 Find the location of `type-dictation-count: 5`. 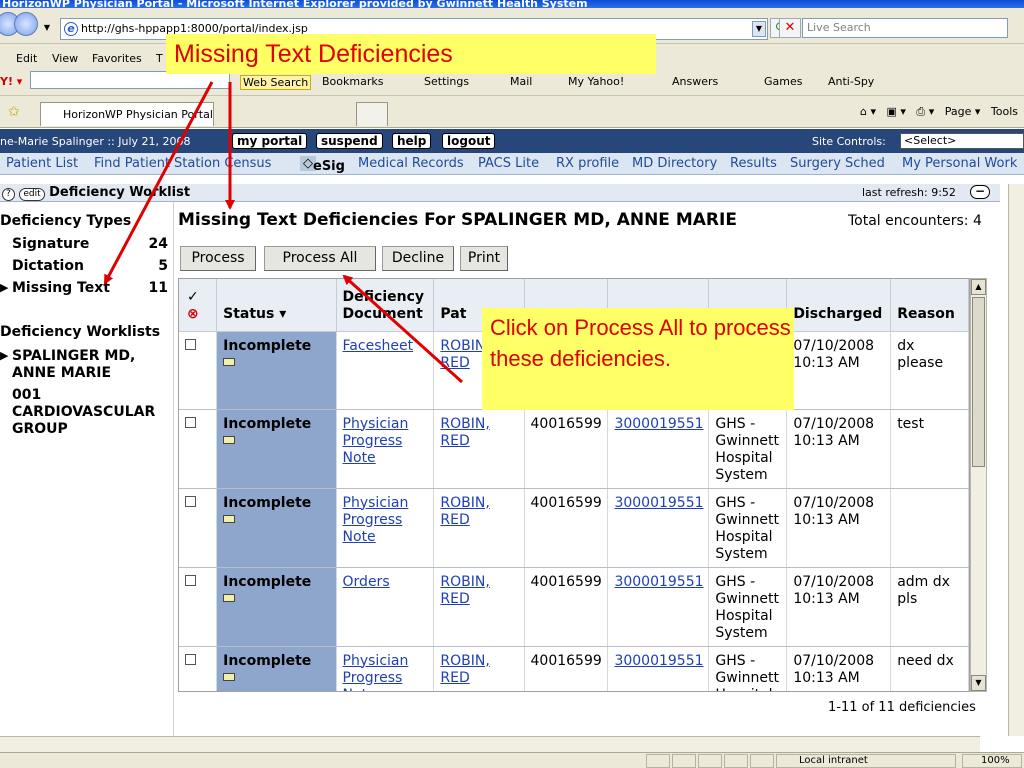

type-dictation-count: 5 is located at coordinates (163, 266).